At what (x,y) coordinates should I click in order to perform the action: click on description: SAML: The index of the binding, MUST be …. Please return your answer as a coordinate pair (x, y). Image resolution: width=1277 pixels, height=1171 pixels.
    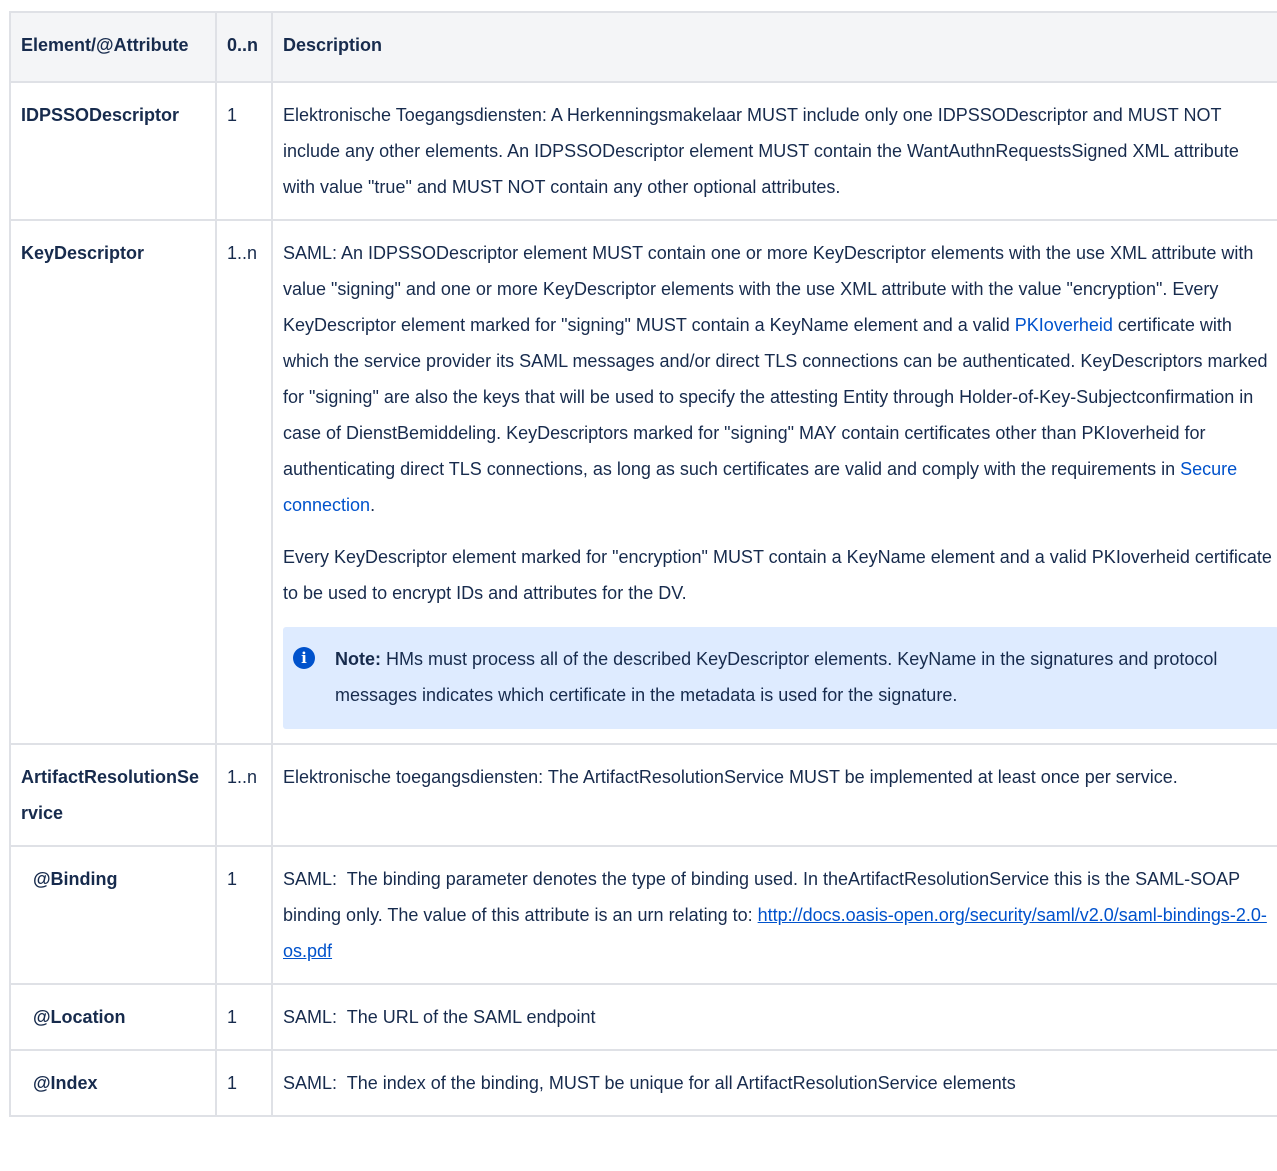
    Looking at the image, I should click on (774, 1083).